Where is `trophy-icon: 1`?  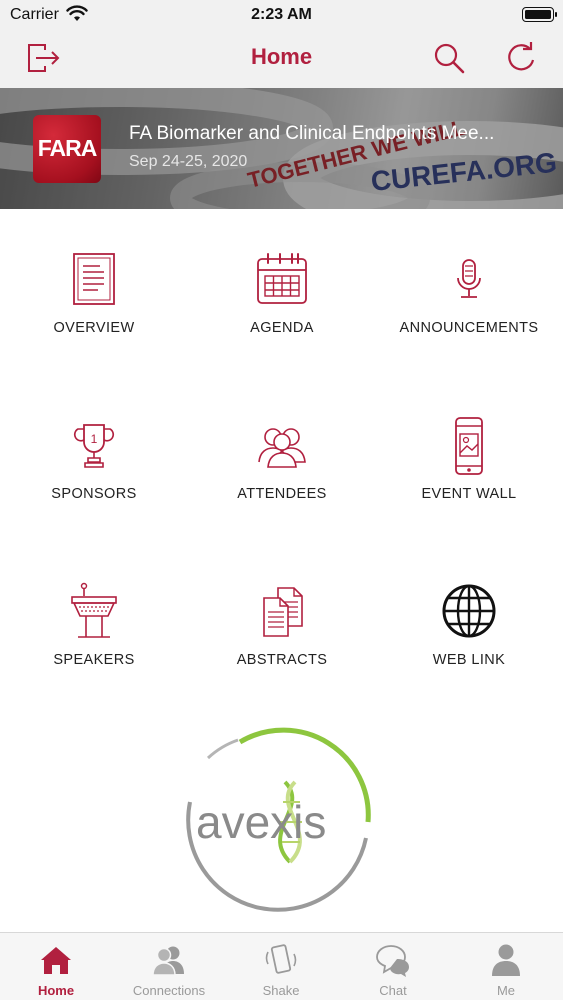
trophy-icon: 1 is located at coordinates (94, 446).